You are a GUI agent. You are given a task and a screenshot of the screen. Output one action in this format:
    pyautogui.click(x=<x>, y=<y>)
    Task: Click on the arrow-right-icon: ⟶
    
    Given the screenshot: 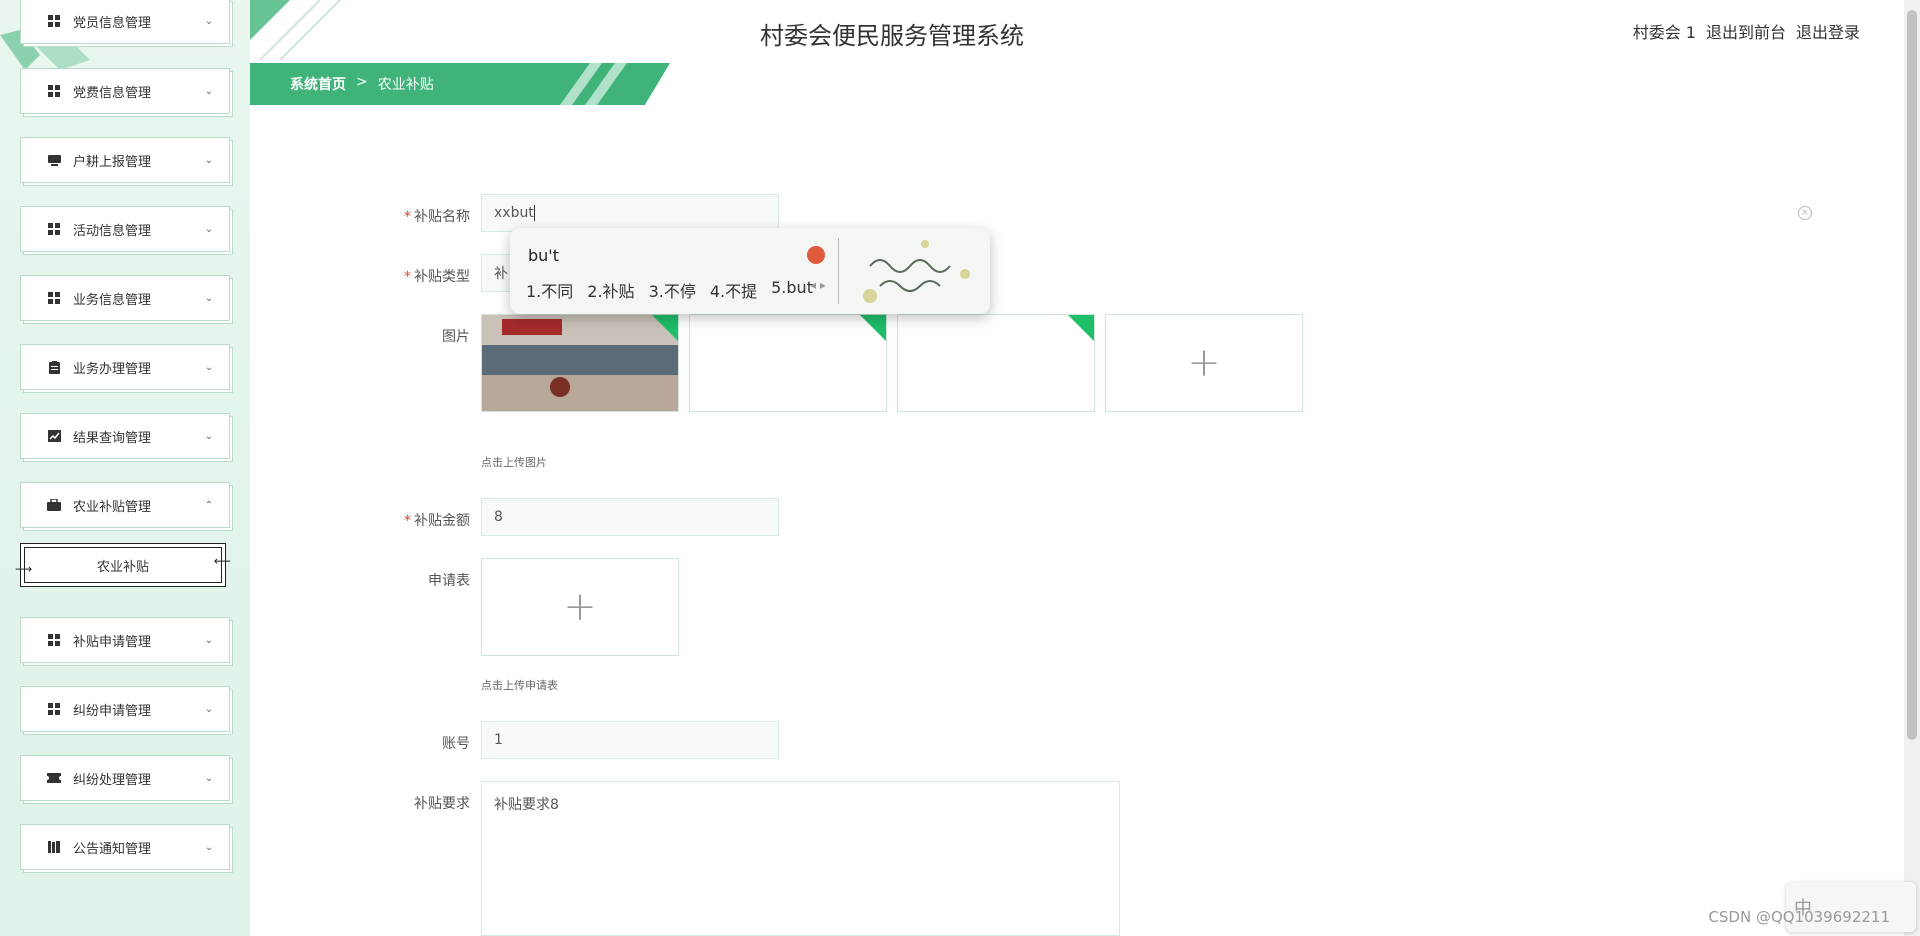 What is the action you would take?
    pyautogui.click(x=24, y=569)
    